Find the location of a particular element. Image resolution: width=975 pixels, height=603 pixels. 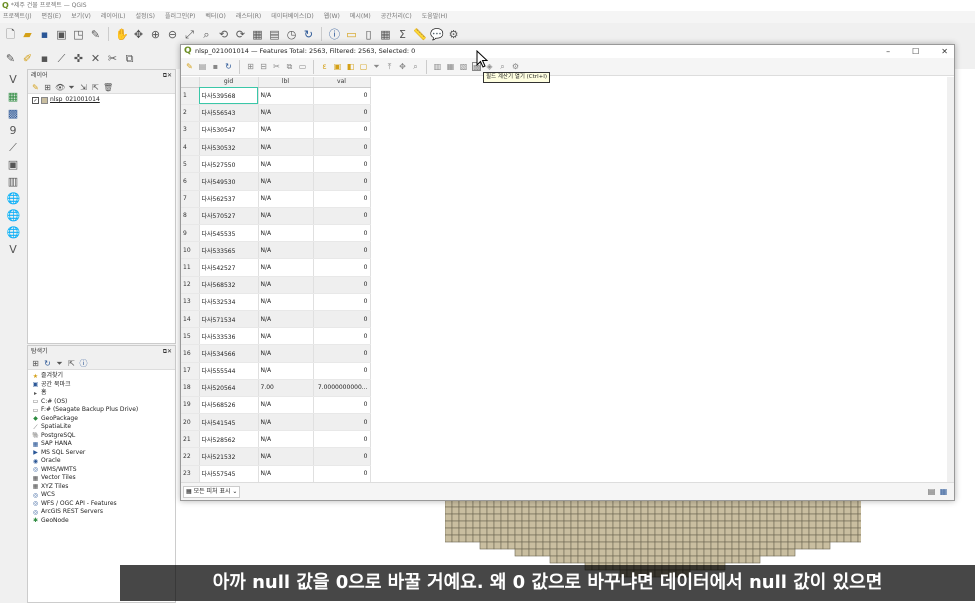

row-number-cell: 21 is located at coordinates (190, 439).